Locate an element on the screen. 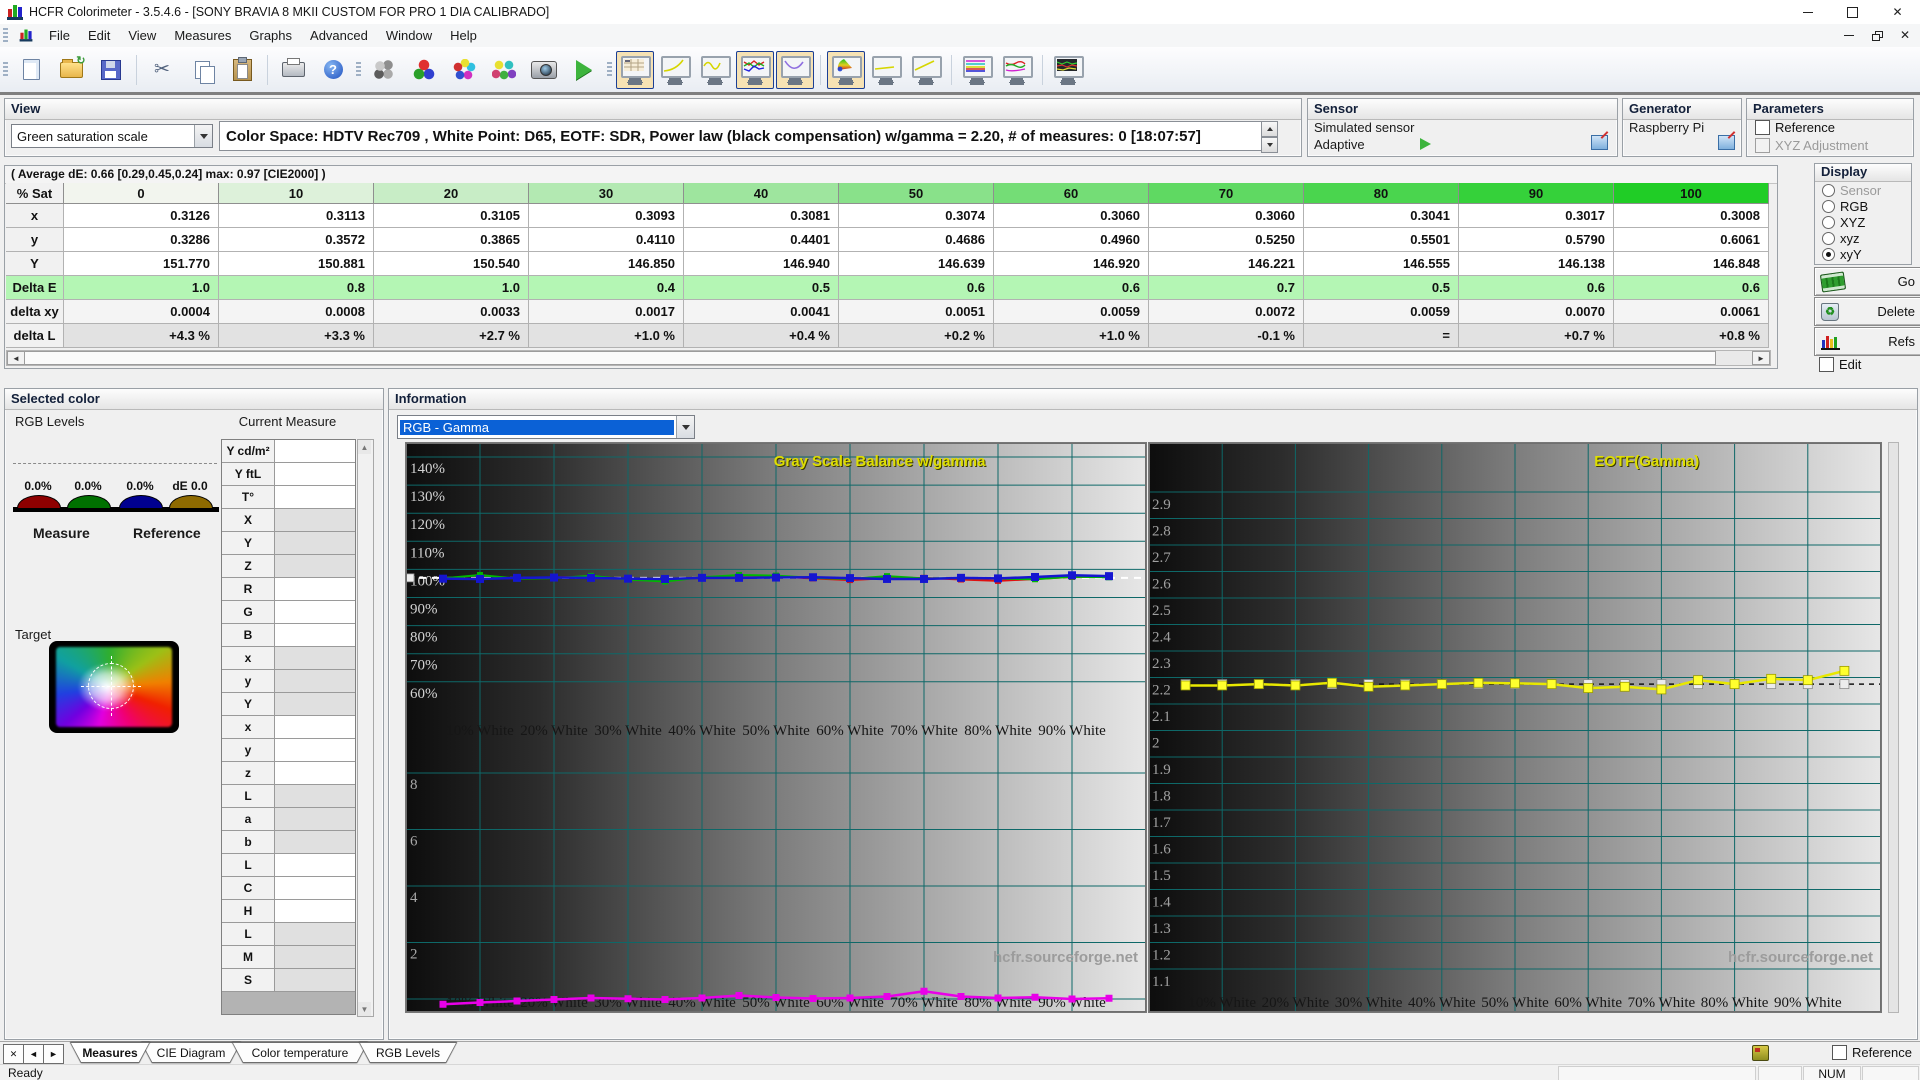 The height and width of the screenshot is (1080, 1920). table-cell: 0.0017 is located at coordinates (606, 312).